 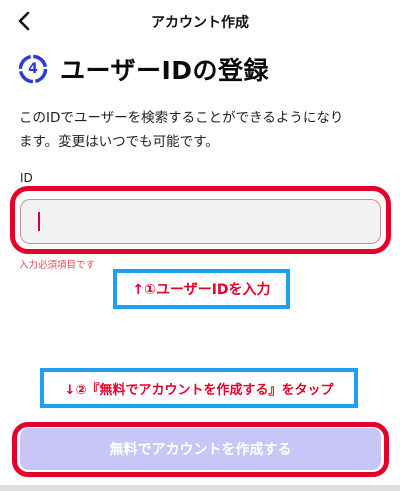 I want to click on id-label: ID, so click(x=26, y=178).